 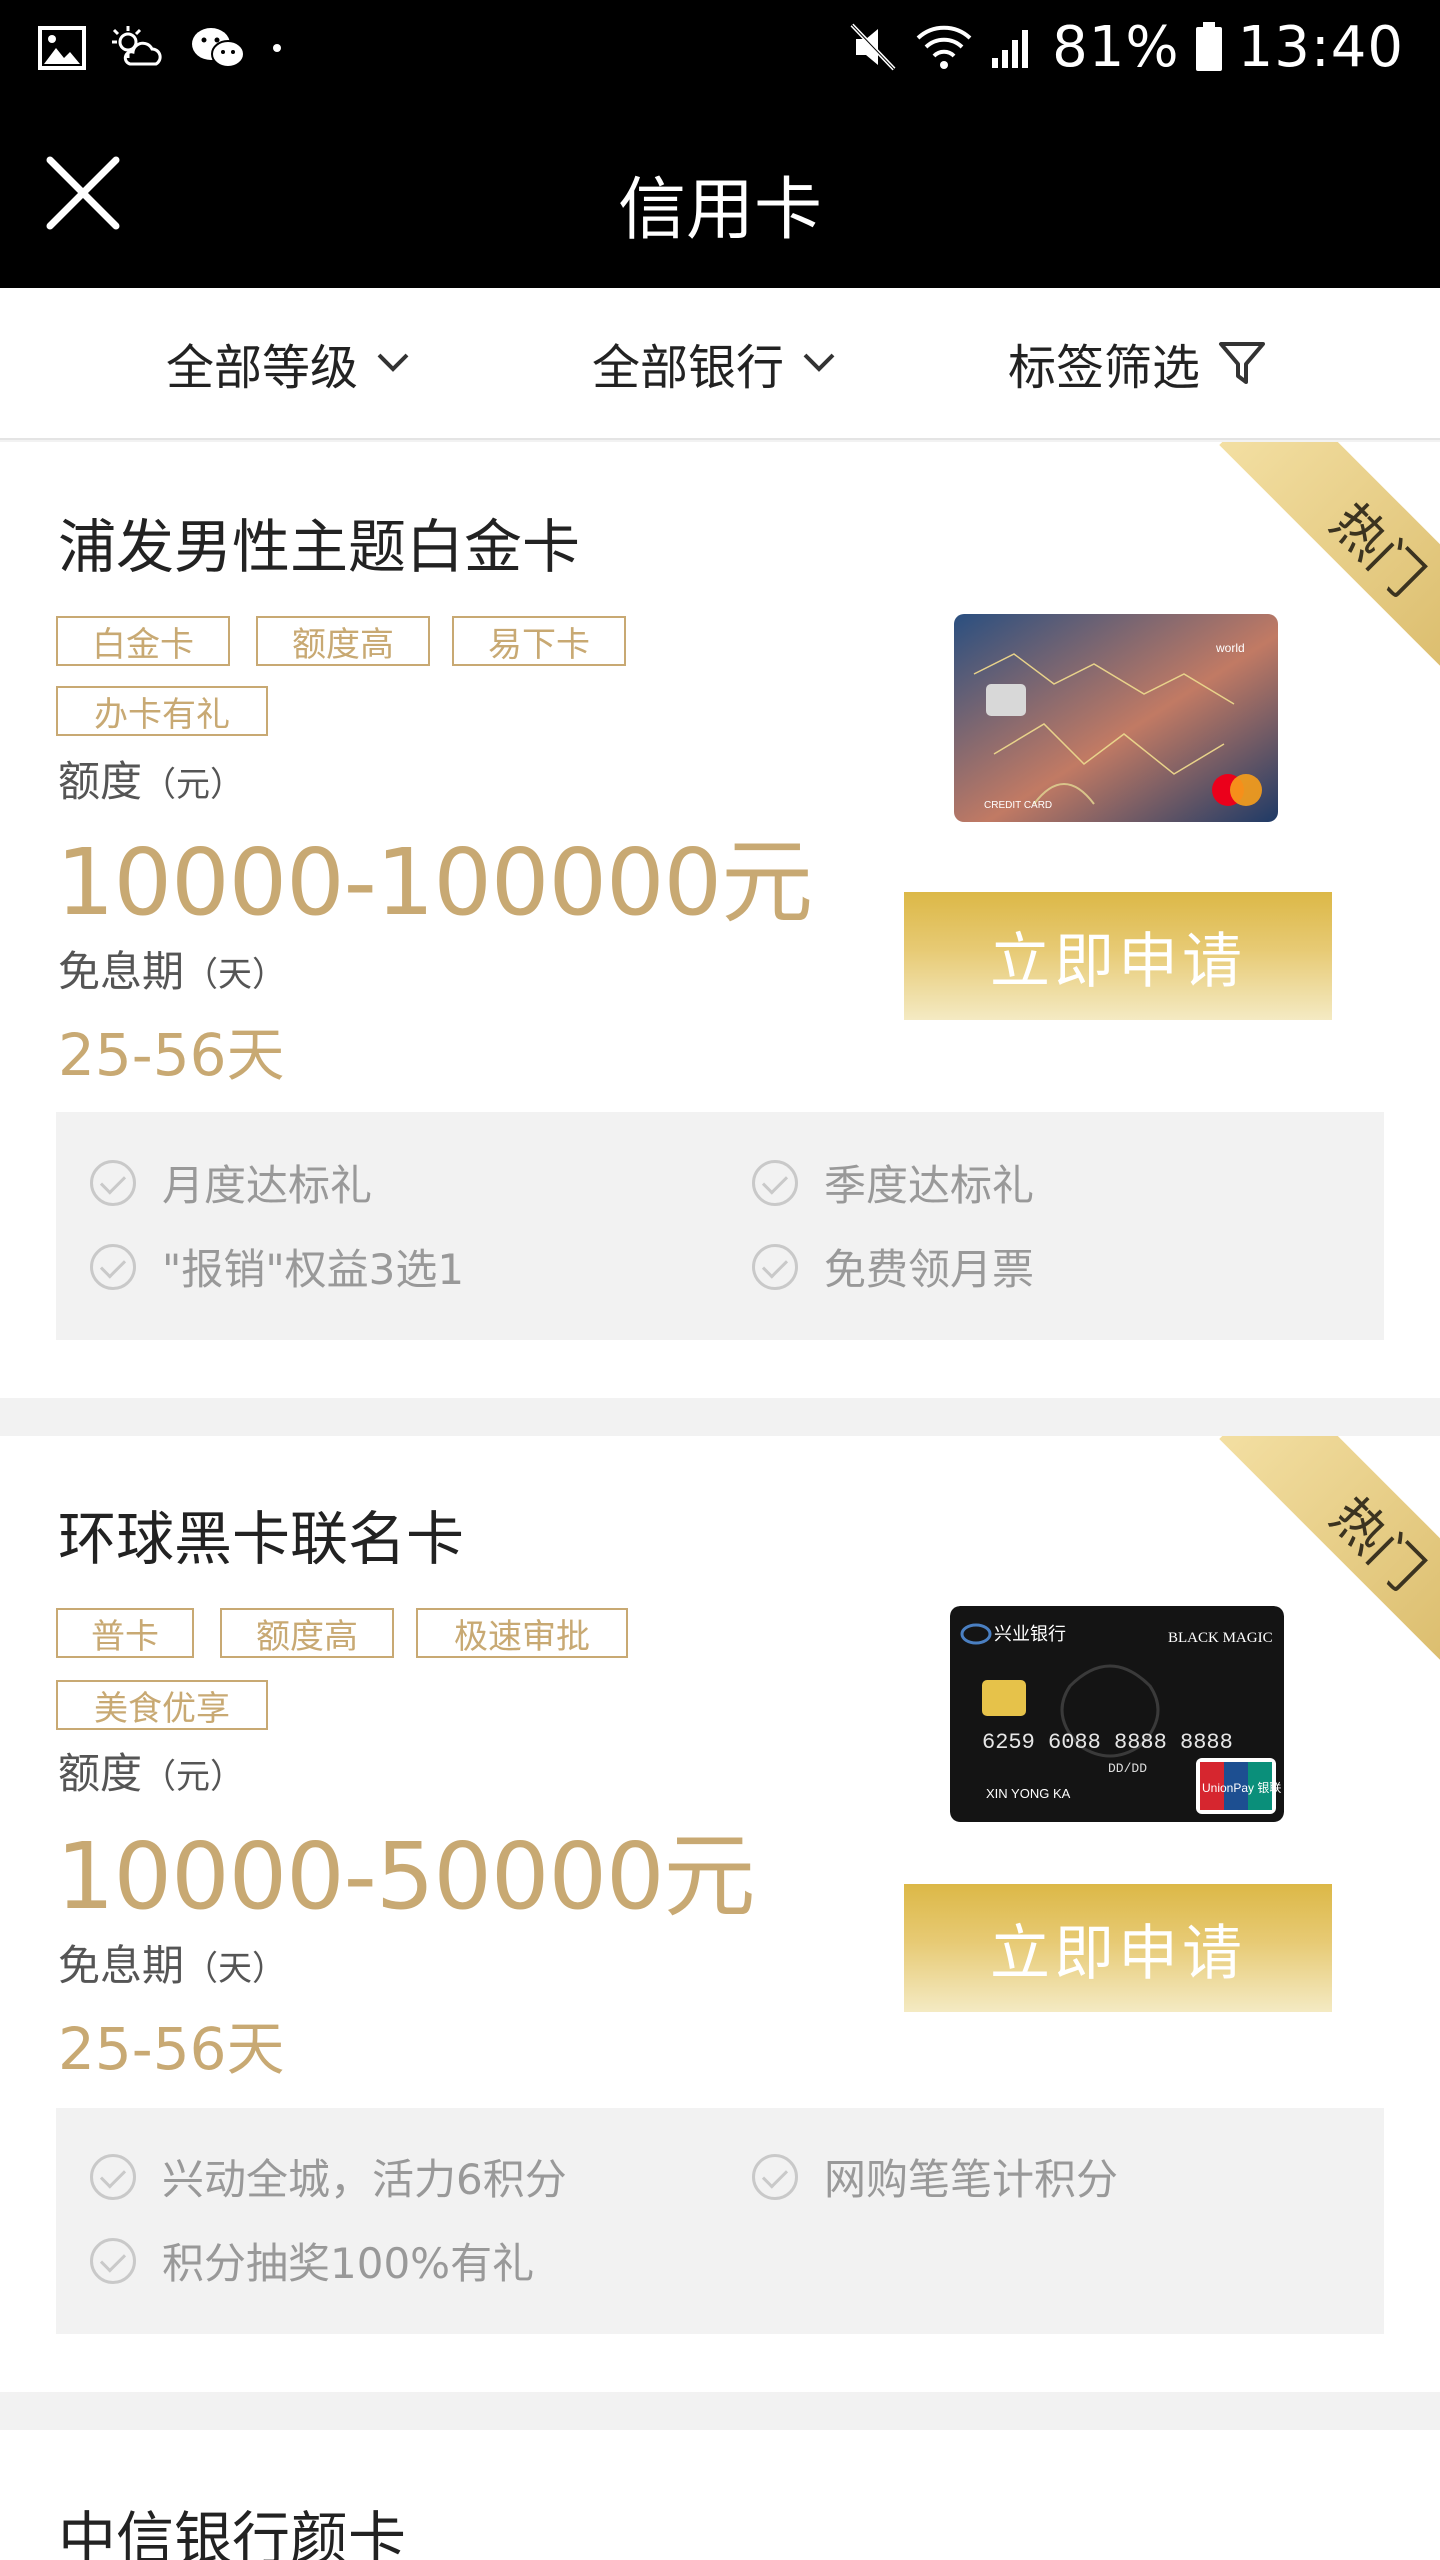 What do you see at coordinates (277, 48) in the screenshot?
I see `dot-icon` at bounding box center [277, 48].